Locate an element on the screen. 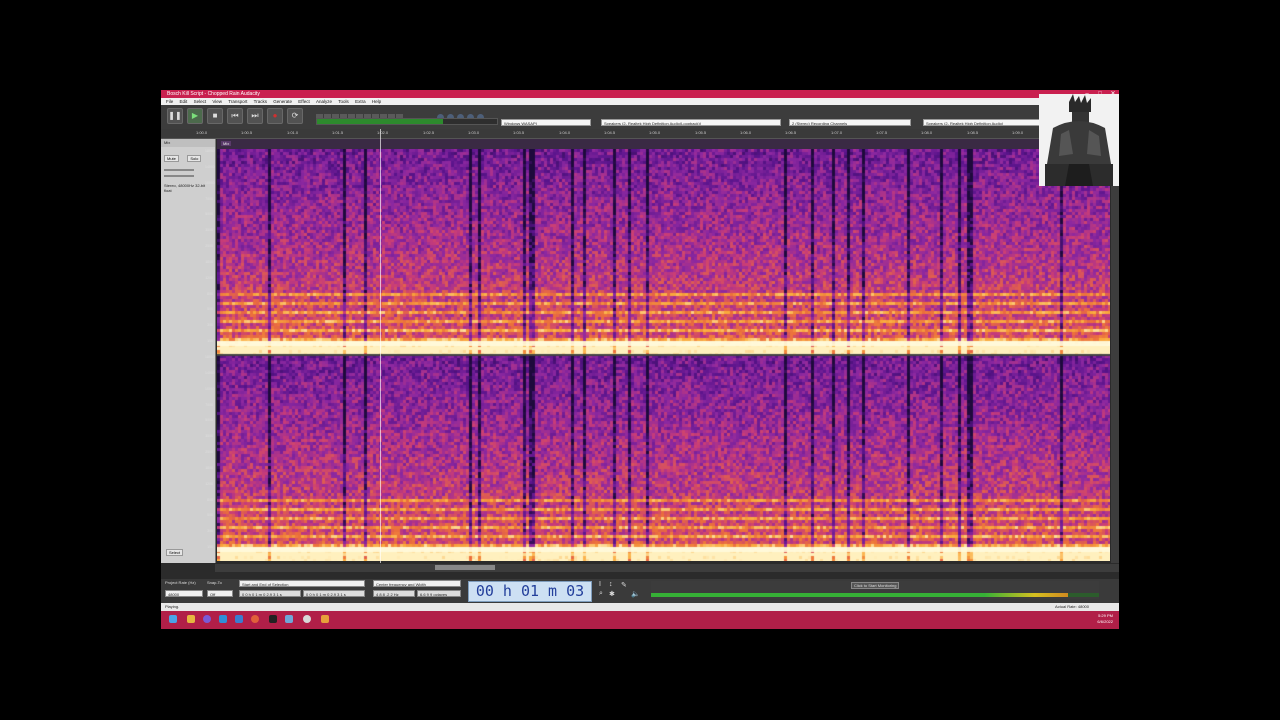  pause-button: ❚❚ is located at coordinates (175, 116).